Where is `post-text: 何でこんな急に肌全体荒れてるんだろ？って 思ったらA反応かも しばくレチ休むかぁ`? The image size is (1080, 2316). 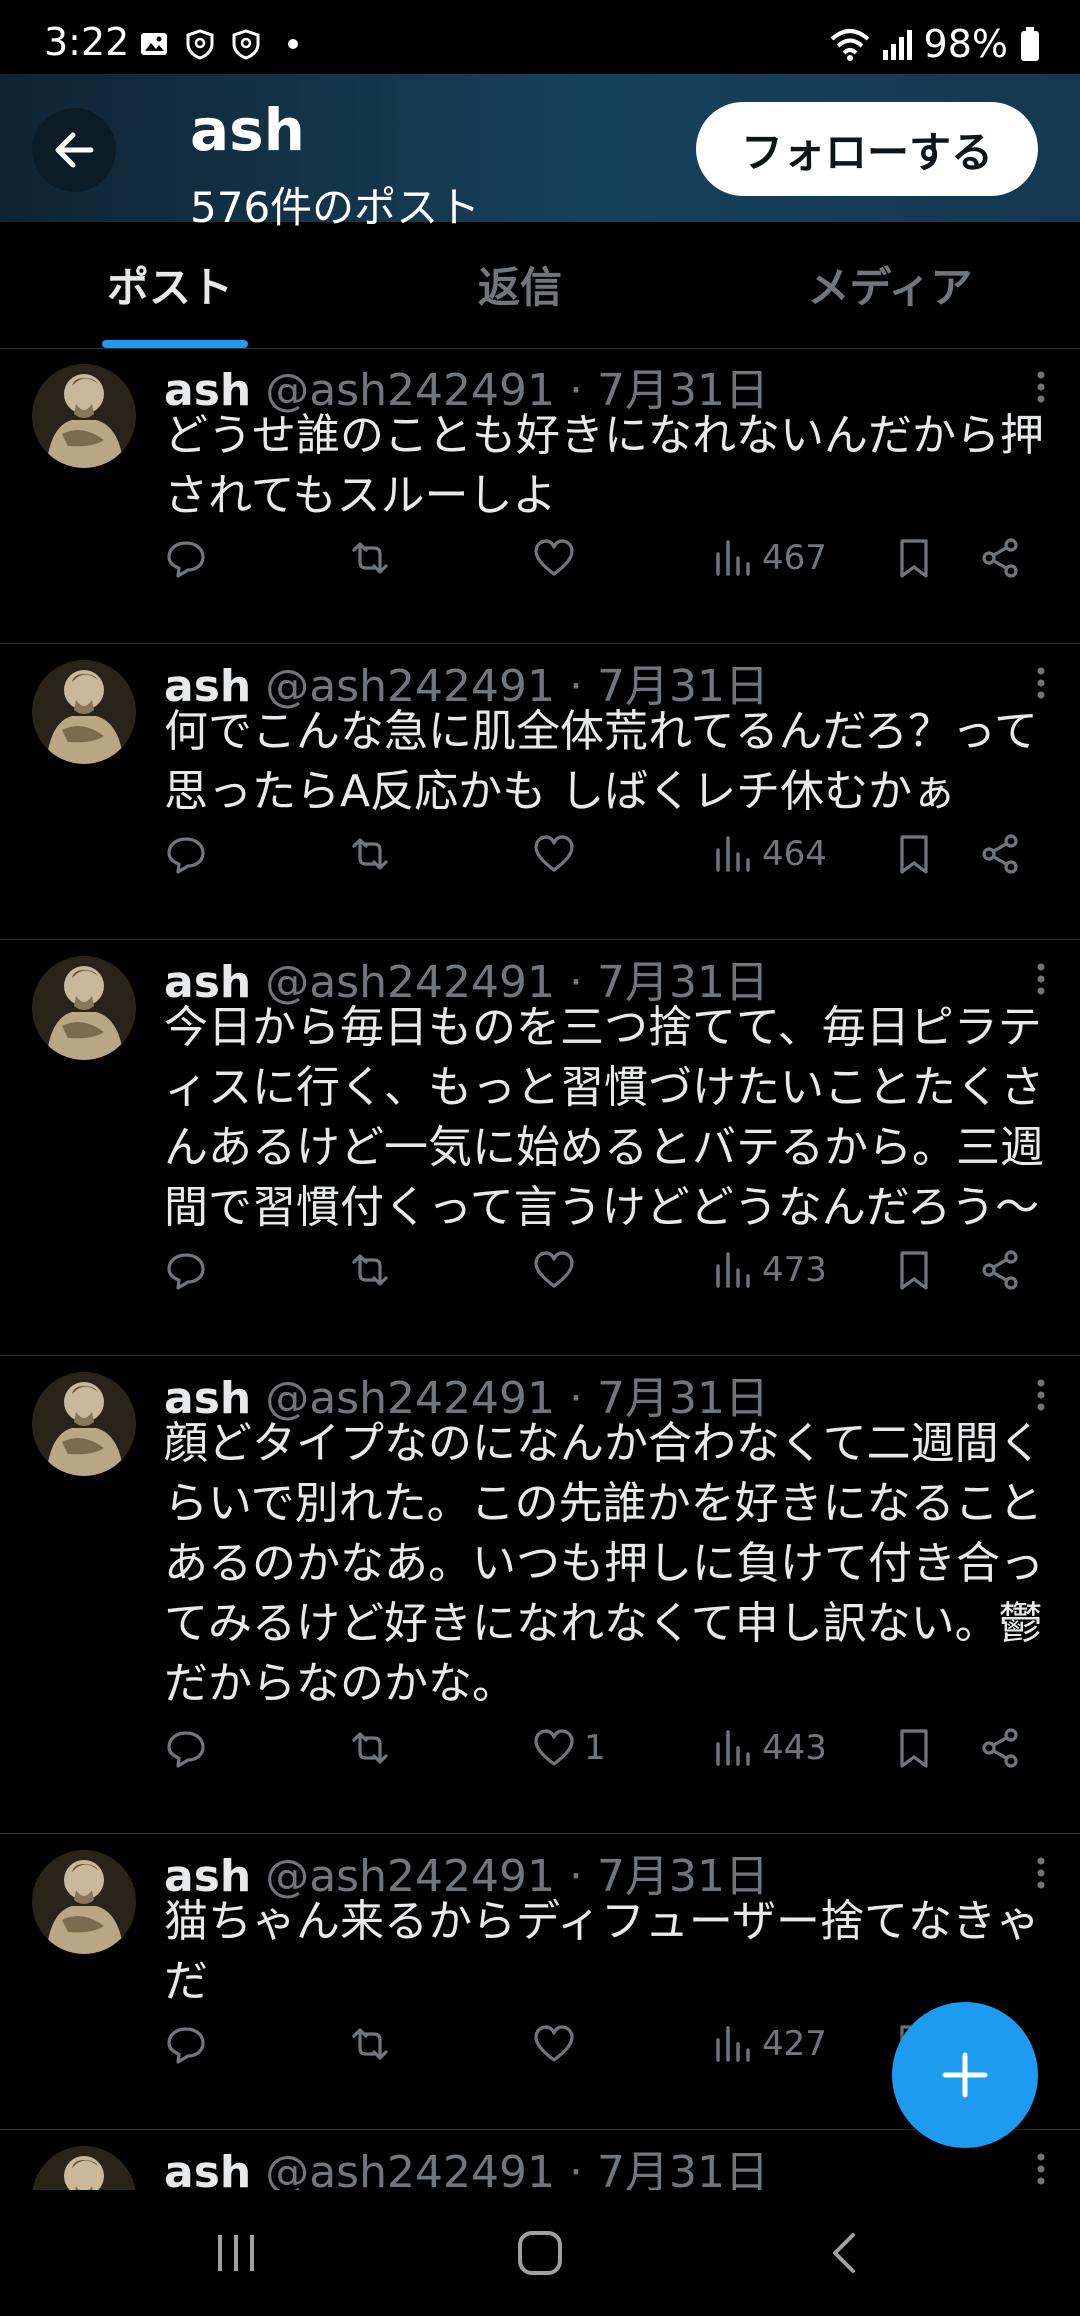 post-text: 何でこんな急に肌全体荒れてるんだろ？って 思ったらA反応かも しばくレチ休むかぁ is located at coordinates (601, 761).